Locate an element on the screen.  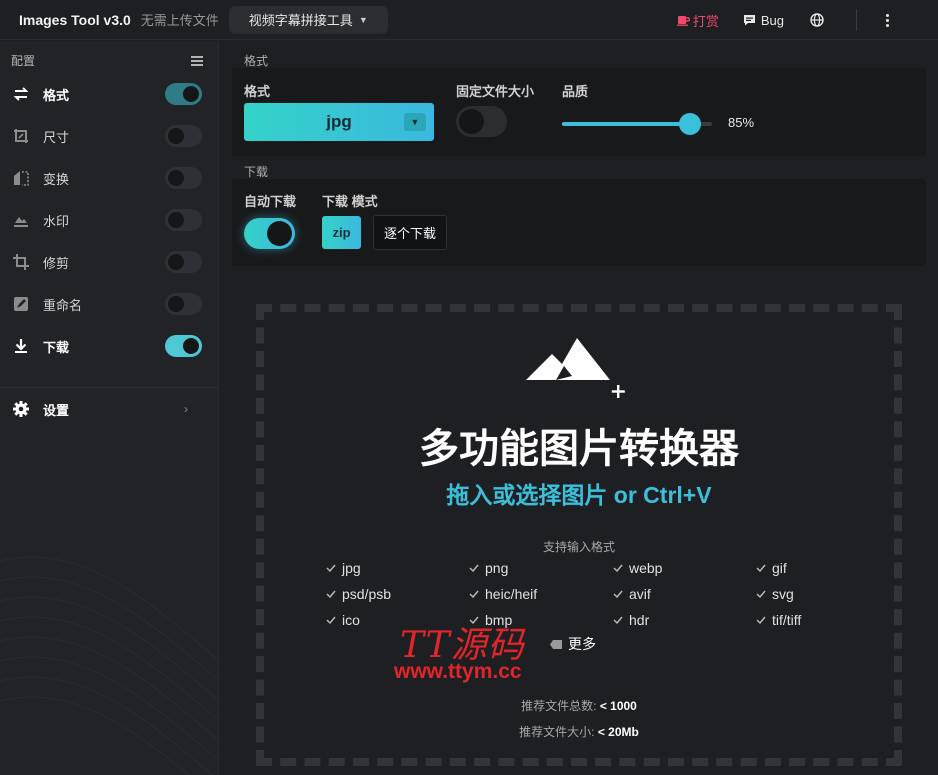
recommended-size: 推荐文件大小: < 20Mb is located at coordinates (579, 731).